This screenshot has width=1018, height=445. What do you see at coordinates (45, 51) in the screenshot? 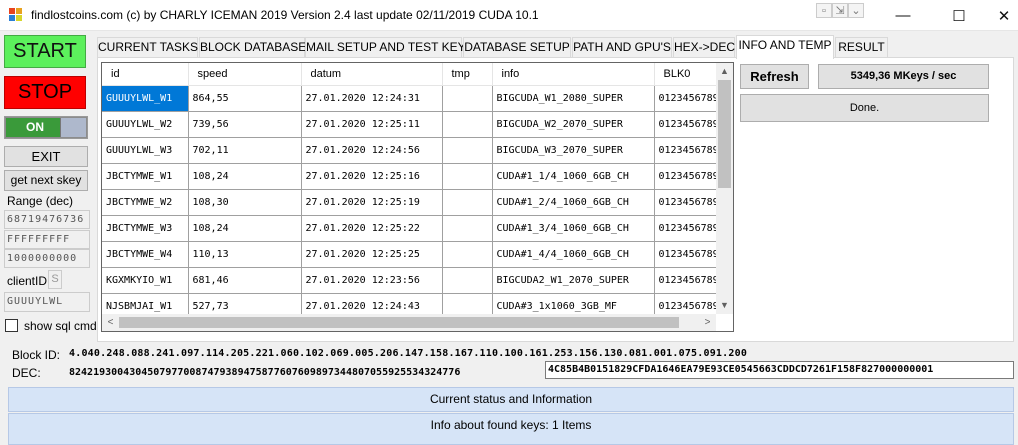
I see `start-button: START` at bounding box center [45, 51].